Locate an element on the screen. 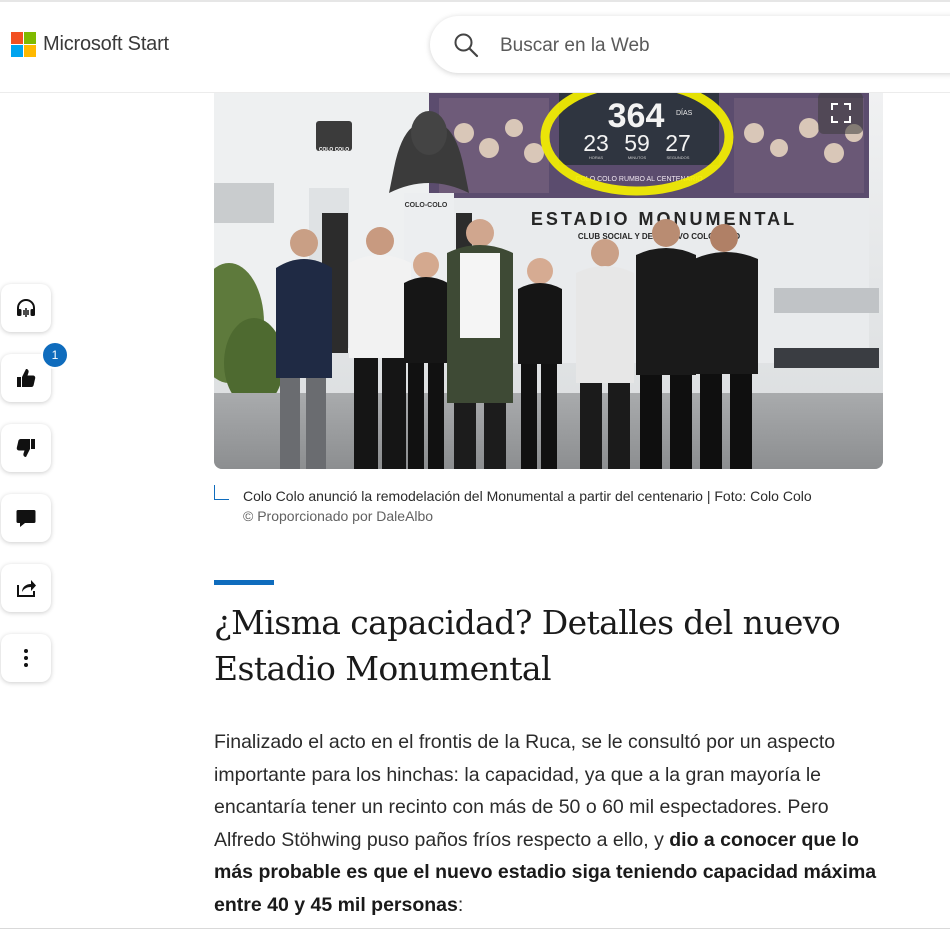 Image resolution: width=950 pixels, height=932 pixels. listen-button is located at coordinates (26, 308).